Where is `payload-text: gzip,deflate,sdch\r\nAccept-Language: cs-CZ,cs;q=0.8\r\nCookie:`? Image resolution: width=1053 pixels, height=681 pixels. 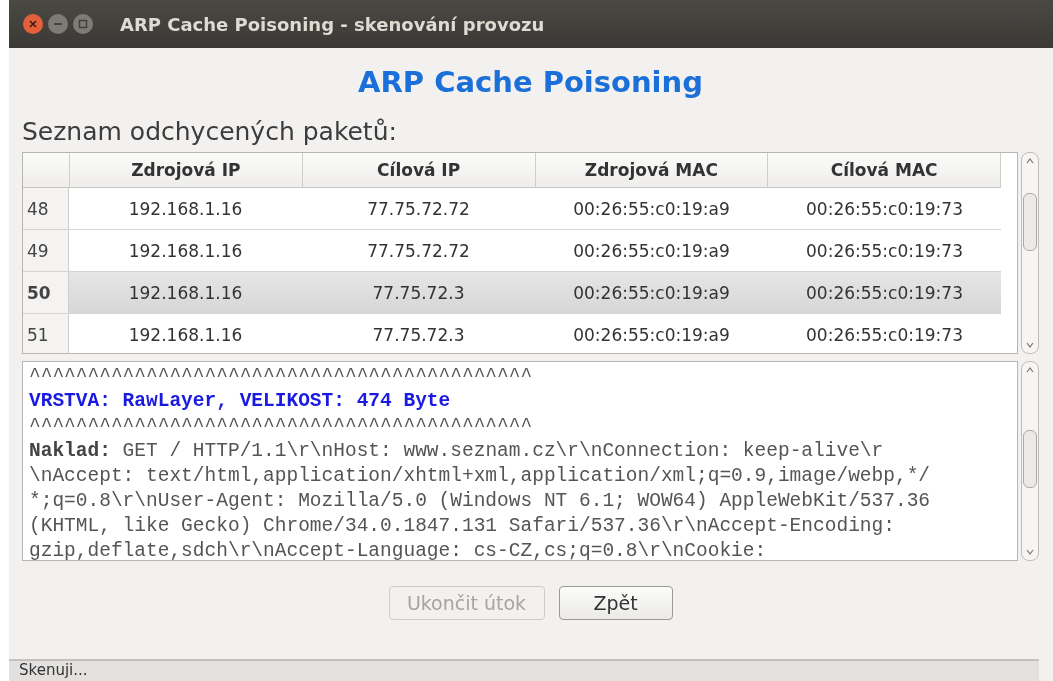
payload-text: gzip,deflate,sdch\r\nAccept-Language: cs-CZ,cs;q=0.8\r\nCookie: is located at coordinates (398, 549).